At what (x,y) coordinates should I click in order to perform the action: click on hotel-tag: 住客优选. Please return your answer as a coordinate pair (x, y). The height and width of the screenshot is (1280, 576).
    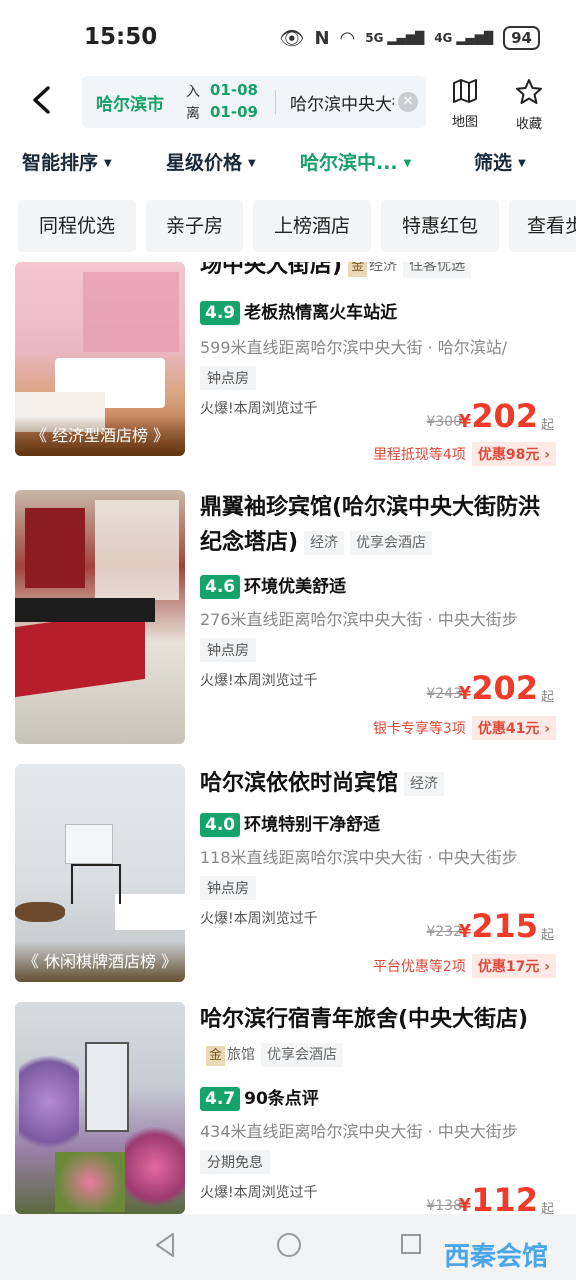
    Looking at the image, I should click on (437, 270).